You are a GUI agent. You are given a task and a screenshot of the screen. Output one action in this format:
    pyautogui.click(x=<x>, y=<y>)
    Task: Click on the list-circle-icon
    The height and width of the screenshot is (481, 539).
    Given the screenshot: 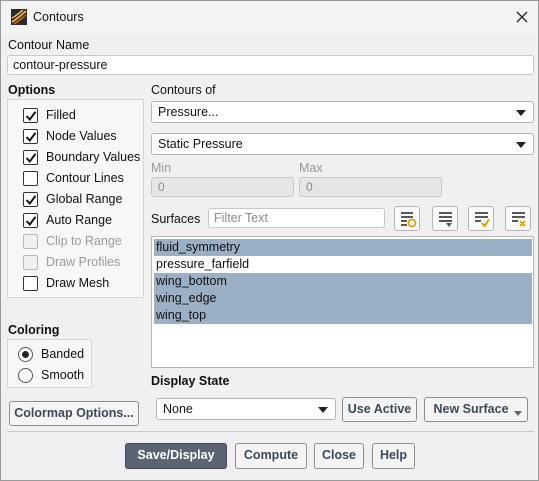 What is the action you would take?
    pyautogui.click(x=409, y=220)
    